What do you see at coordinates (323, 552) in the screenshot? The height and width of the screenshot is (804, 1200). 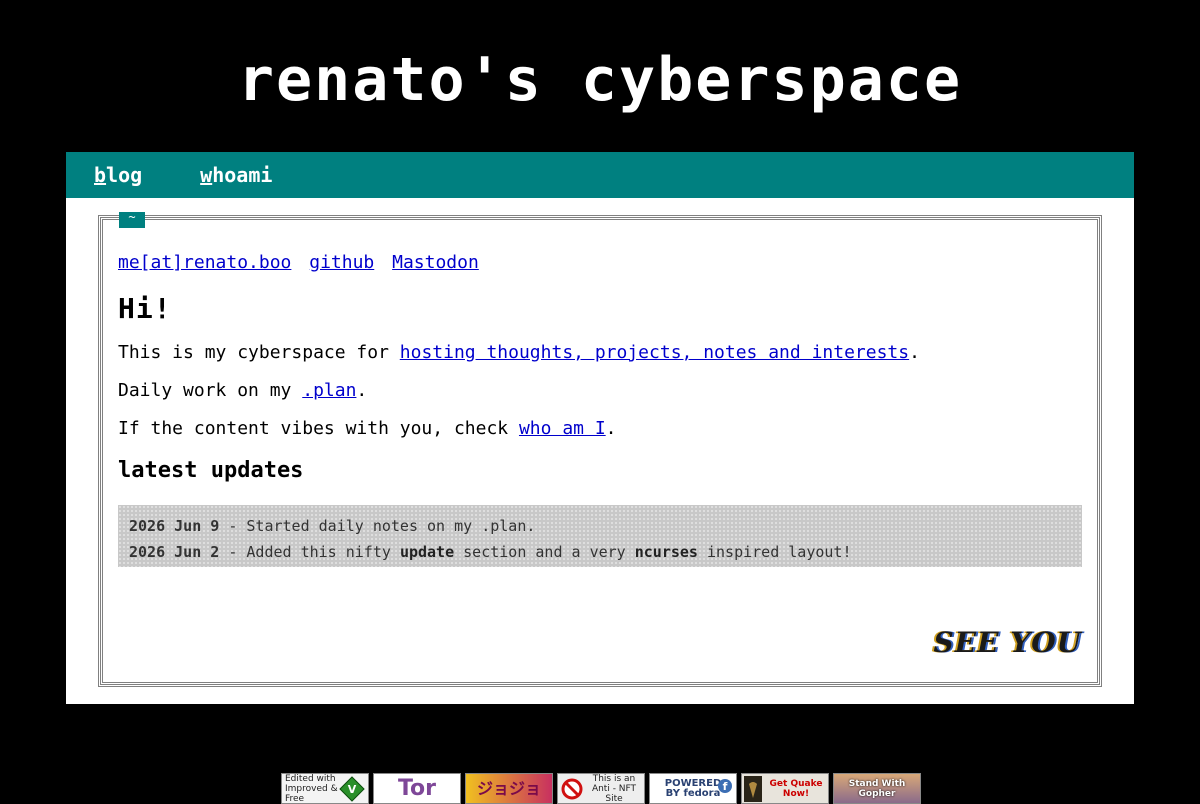 I see `update-text: Added this nifty` at bounding box center [323, 552].